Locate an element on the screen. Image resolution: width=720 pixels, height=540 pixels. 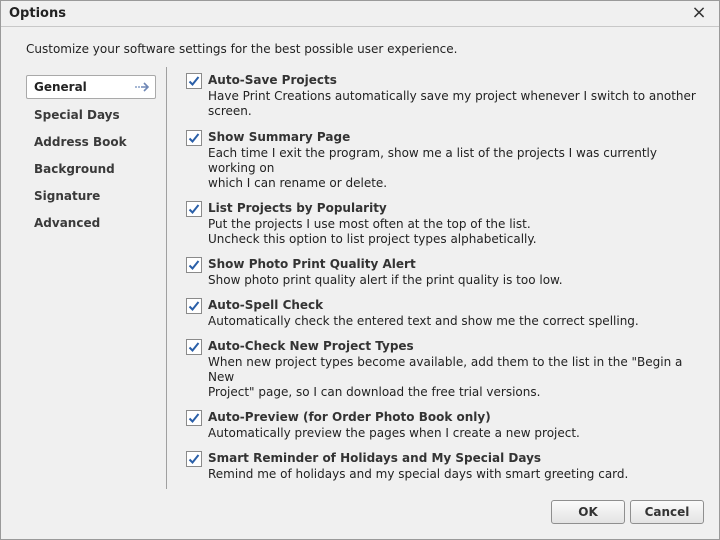
cancel-button: Cancel is located at coordinates (667, 512).